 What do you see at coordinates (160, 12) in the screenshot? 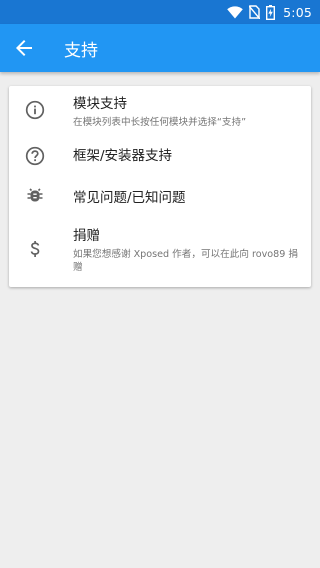
I see `status-bar: 5:05` at bounding box center [160, 12].